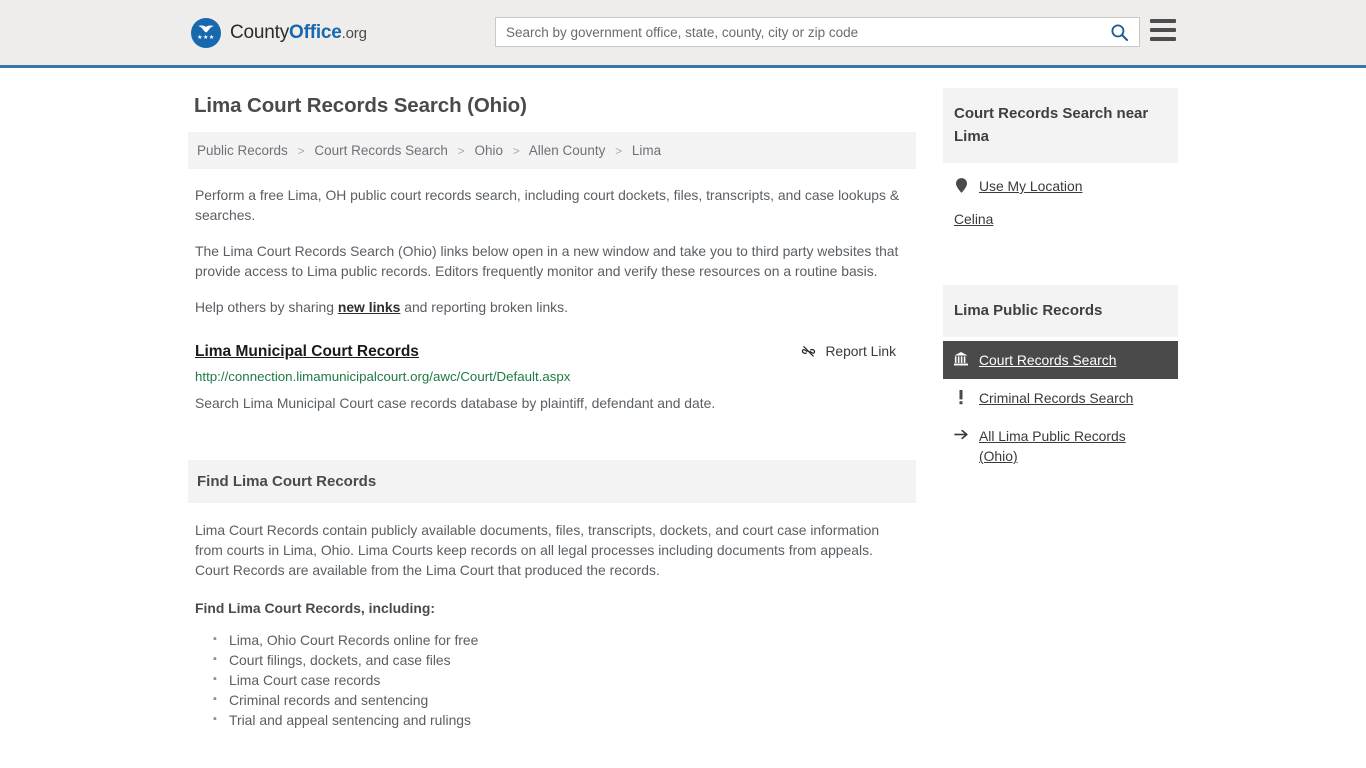 The image size is (1366, 768). What do you see at coordinates (1047, 360) in the screenshot?
I see `sidebar-item-label: Court Records Search` at bounding box center [1047, 360].